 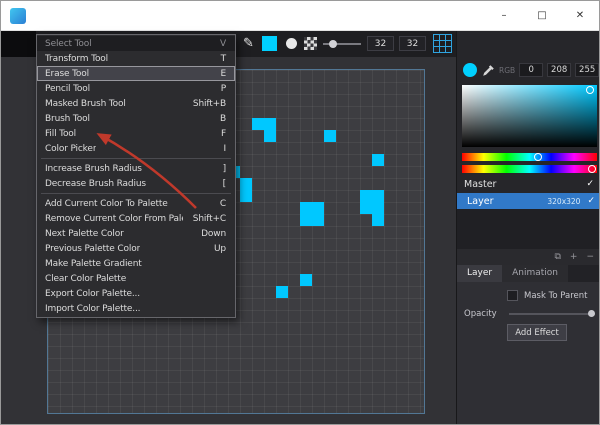 What do you see at coordinates (574, 257) in the screenshot?
I see `add-layer-icon: +` at bounding box center [574, 257].